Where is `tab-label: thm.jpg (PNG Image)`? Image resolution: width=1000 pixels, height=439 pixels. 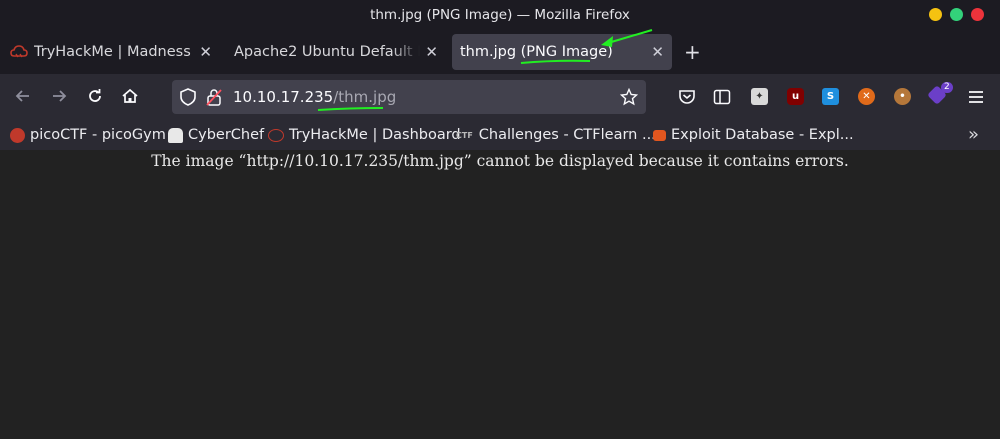
tab-label: thm.jpg (PNG Image) is located at coordinates (536, 52).